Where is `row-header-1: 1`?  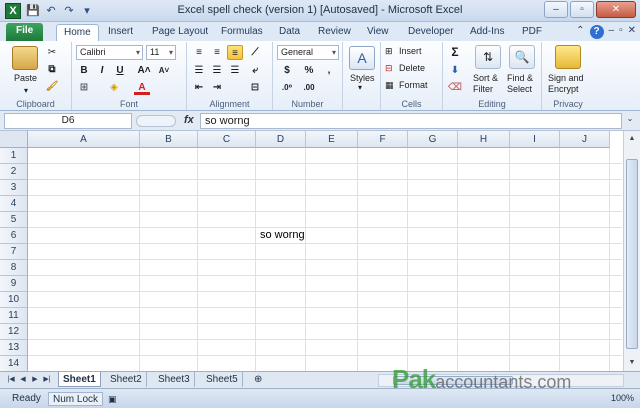 row-header-1: 1 is located at coordinates (14, 156).